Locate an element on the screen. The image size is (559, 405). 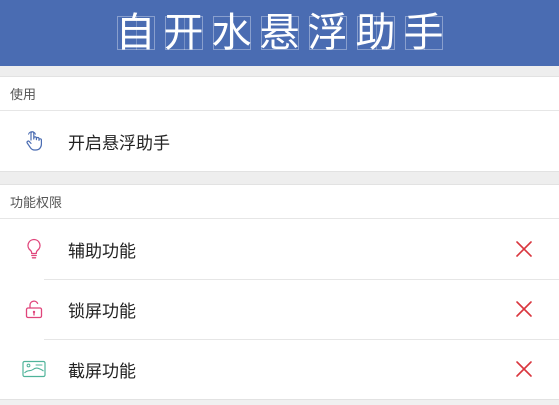
image-icon is located at coordinates (34, 369).